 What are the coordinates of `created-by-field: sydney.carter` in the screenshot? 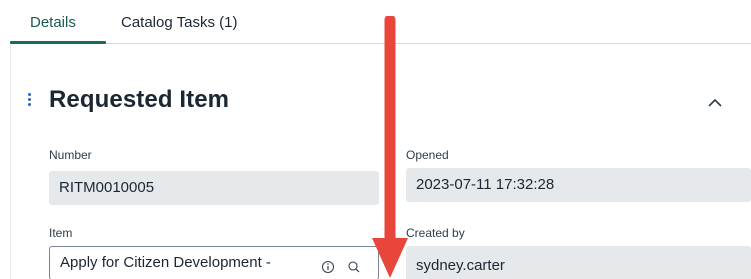 It's located at (578, 262).